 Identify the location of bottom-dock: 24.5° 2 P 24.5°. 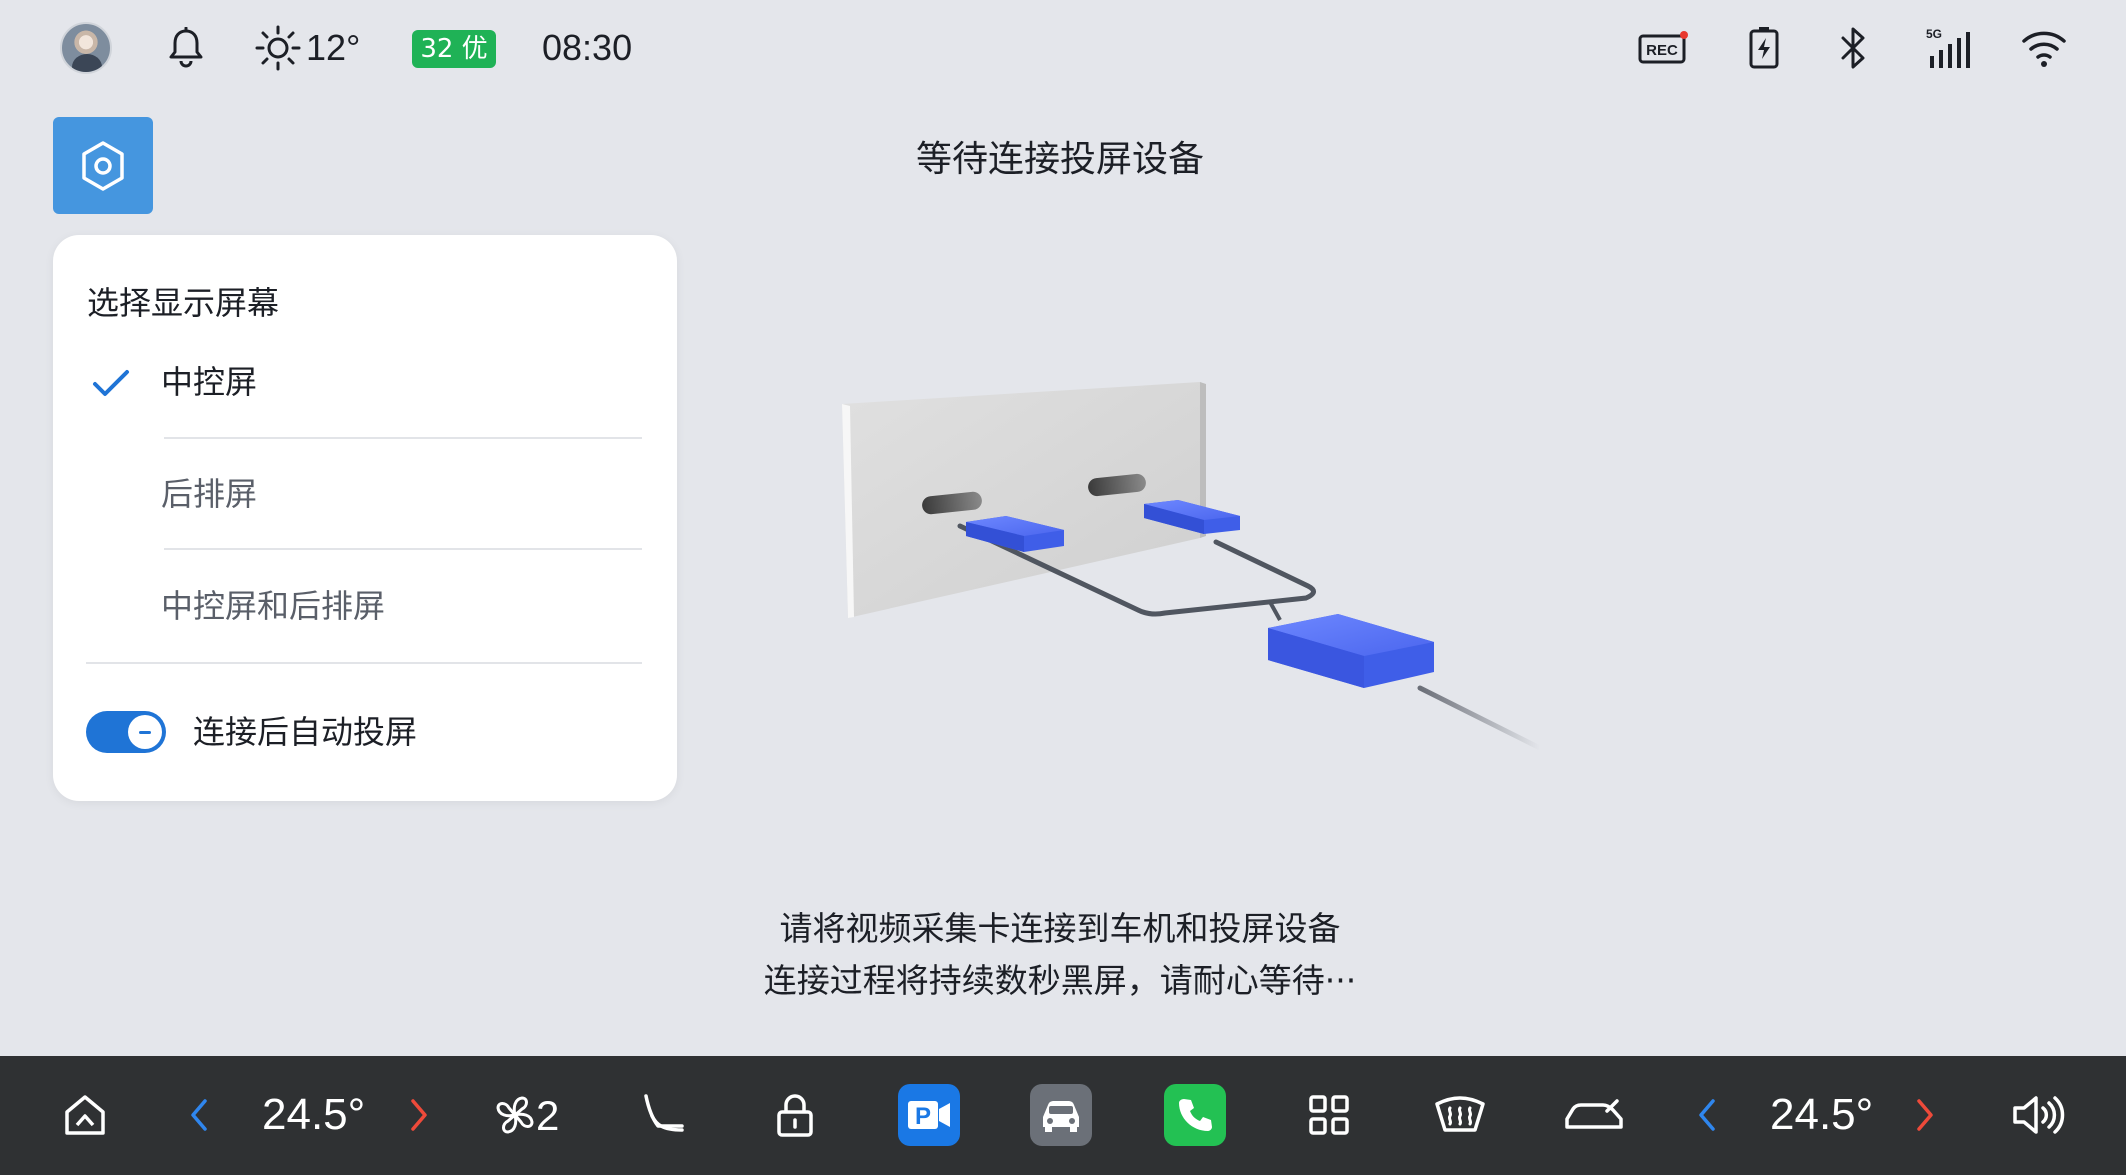
(1063, 1115).